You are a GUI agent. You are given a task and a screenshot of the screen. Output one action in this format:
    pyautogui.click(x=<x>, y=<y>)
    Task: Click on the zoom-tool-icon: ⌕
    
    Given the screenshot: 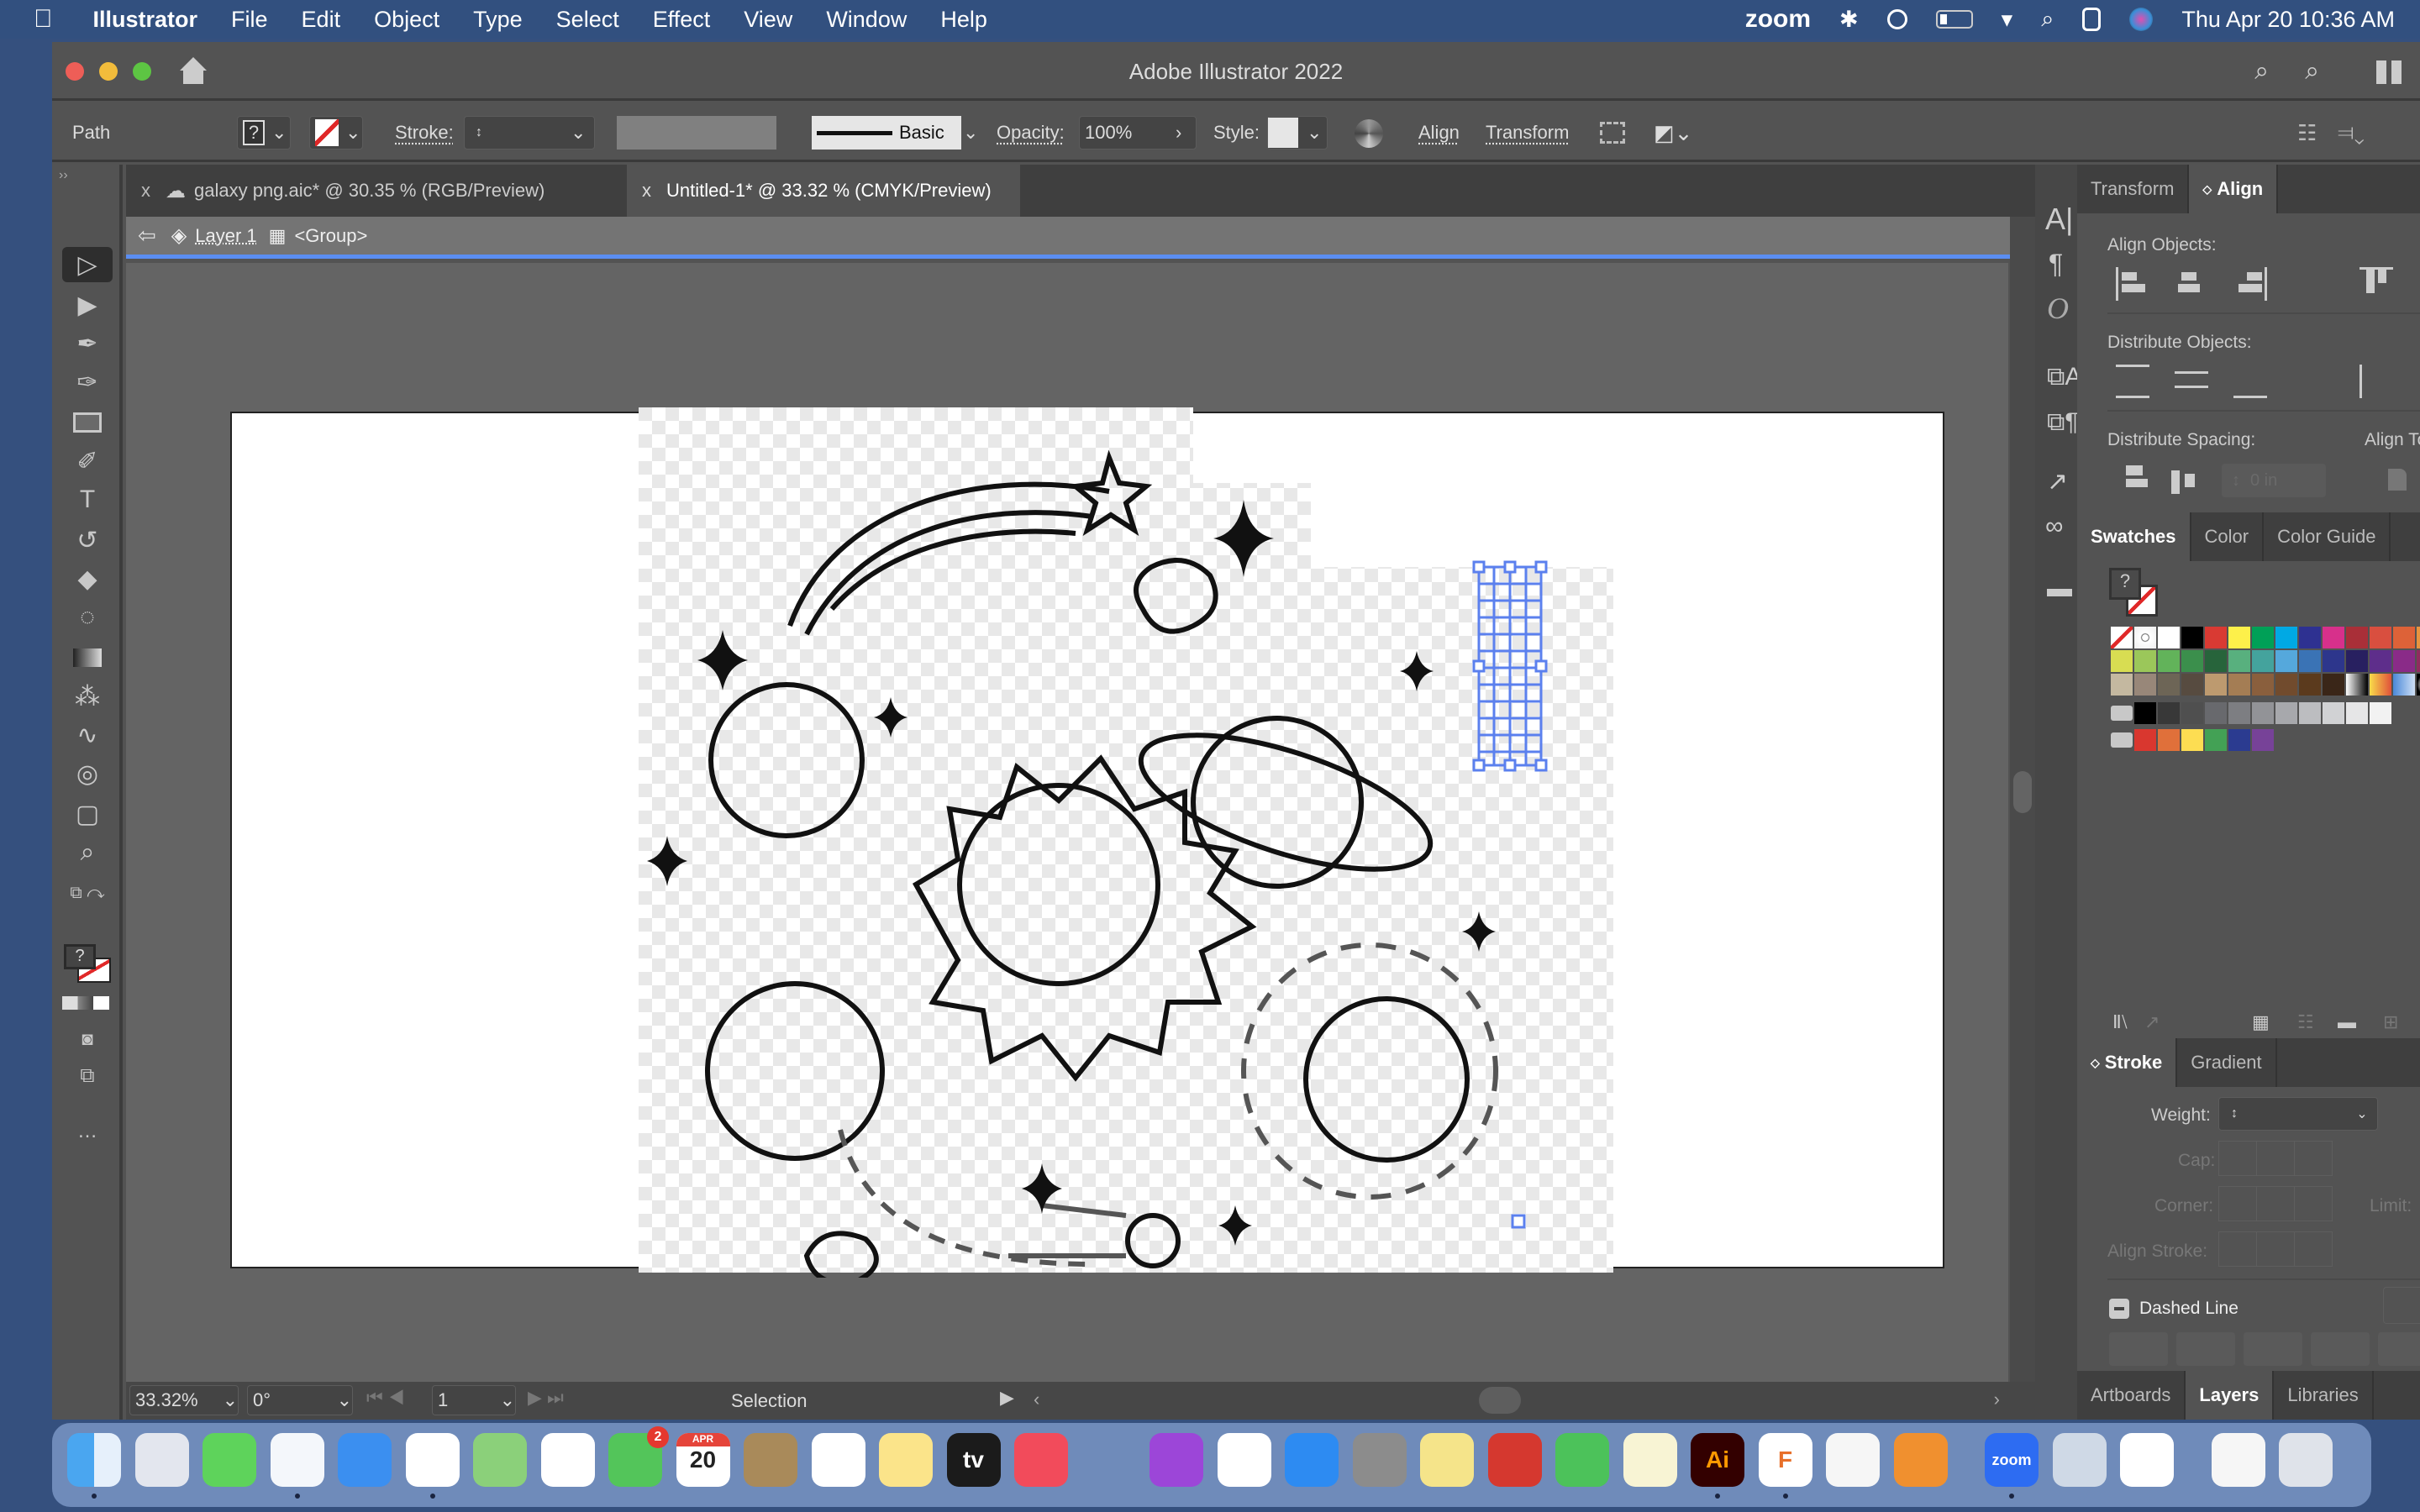 What is the action you would take?
    pyautogui.click(x=87, y=852)
    